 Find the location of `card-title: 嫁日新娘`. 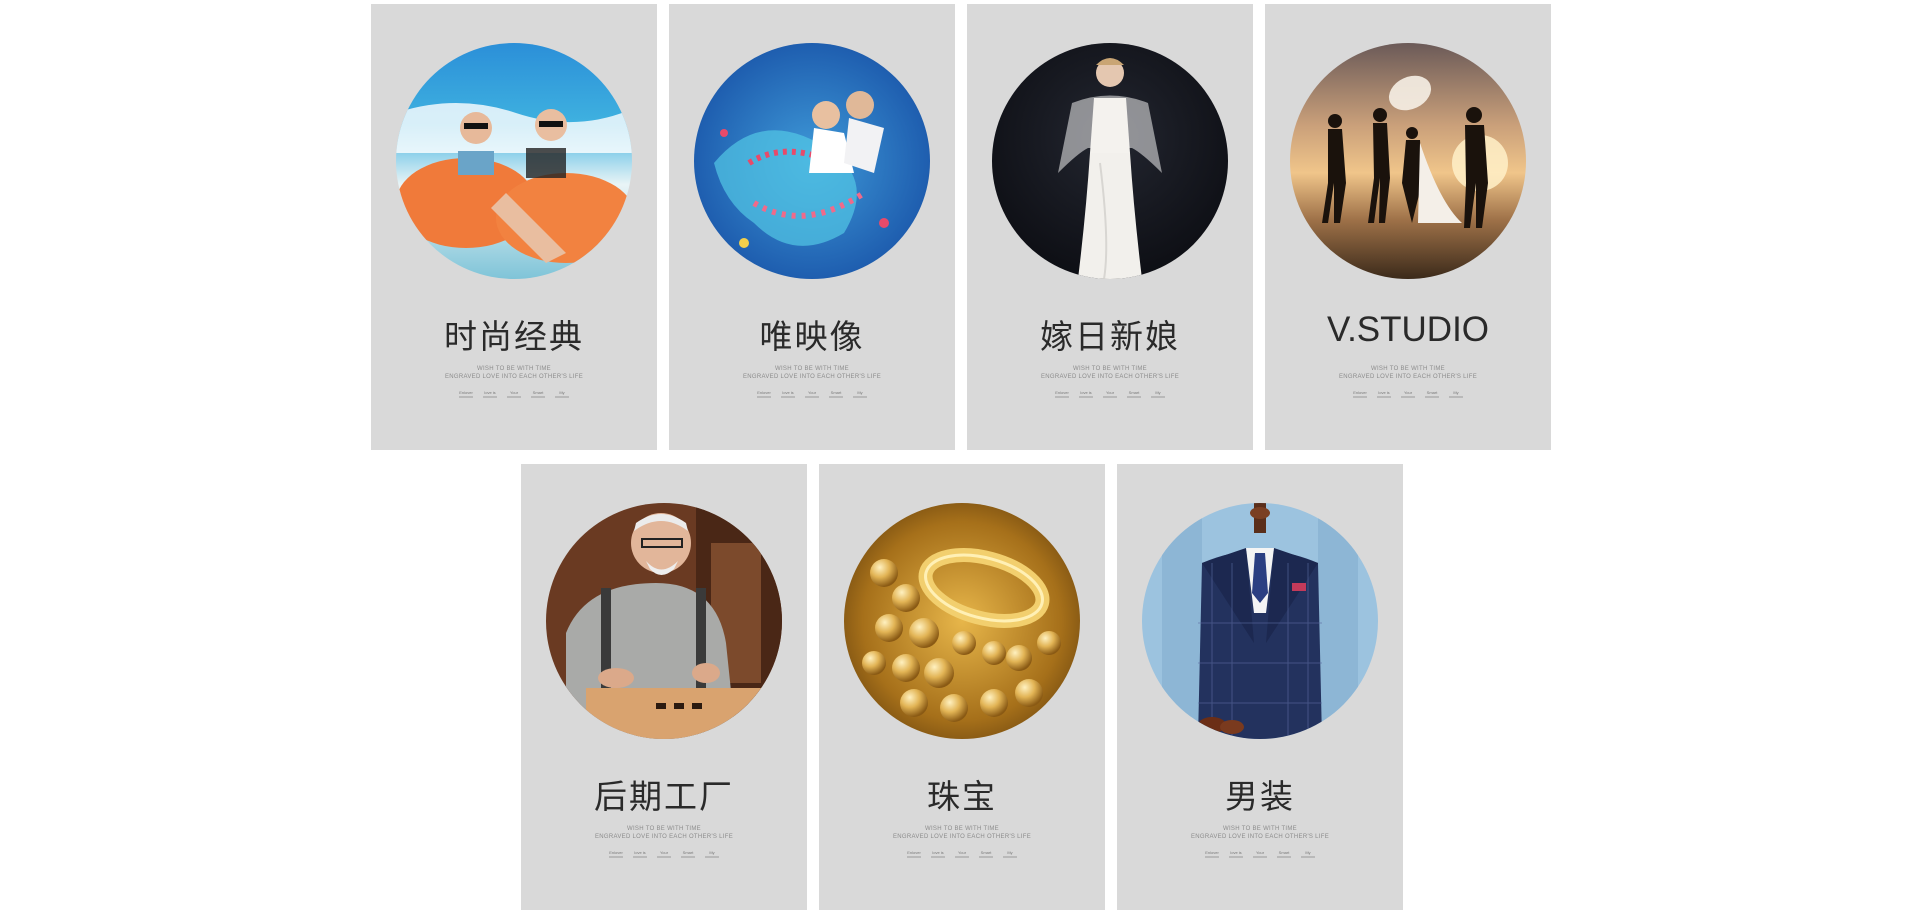

card-title: 嫁日新娘 is located at coordinates (1110, 336).